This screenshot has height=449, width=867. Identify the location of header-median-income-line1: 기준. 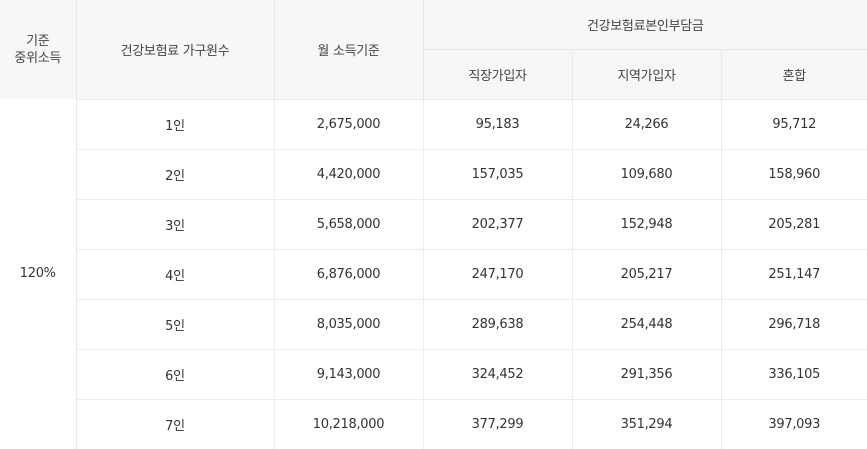
(38, 41).